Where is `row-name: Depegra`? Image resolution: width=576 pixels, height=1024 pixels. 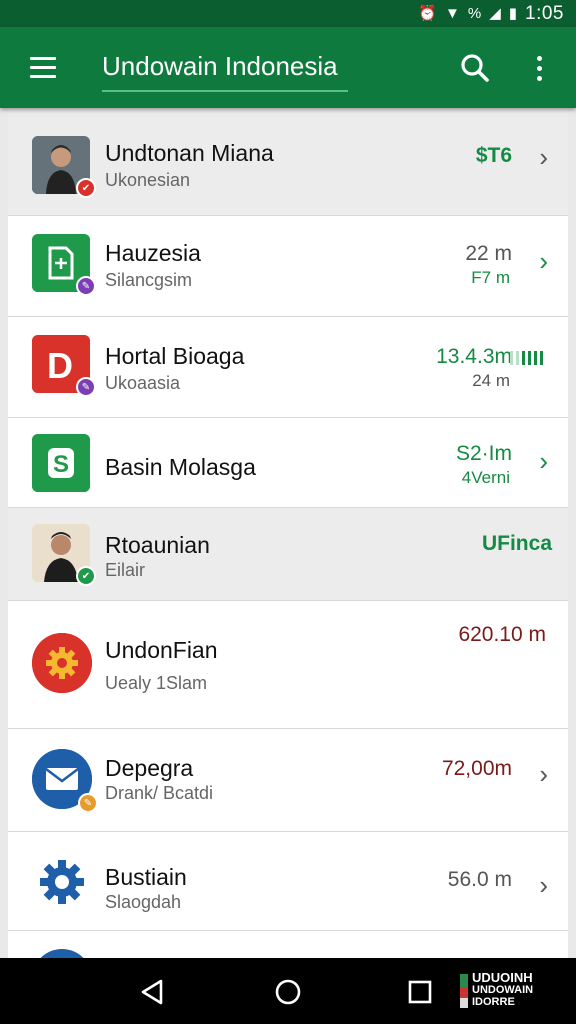 row-name: Depegra is located at coordinates (149, 768).